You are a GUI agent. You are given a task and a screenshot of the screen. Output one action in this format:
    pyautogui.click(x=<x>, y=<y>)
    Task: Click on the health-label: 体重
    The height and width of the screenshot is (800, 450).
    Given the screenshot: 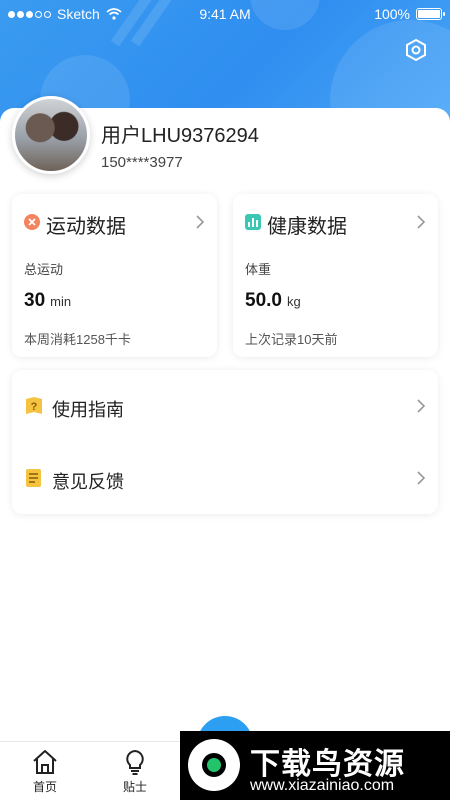 What is the action you would take?
    pyautogui.click(x=258, y=269)
    